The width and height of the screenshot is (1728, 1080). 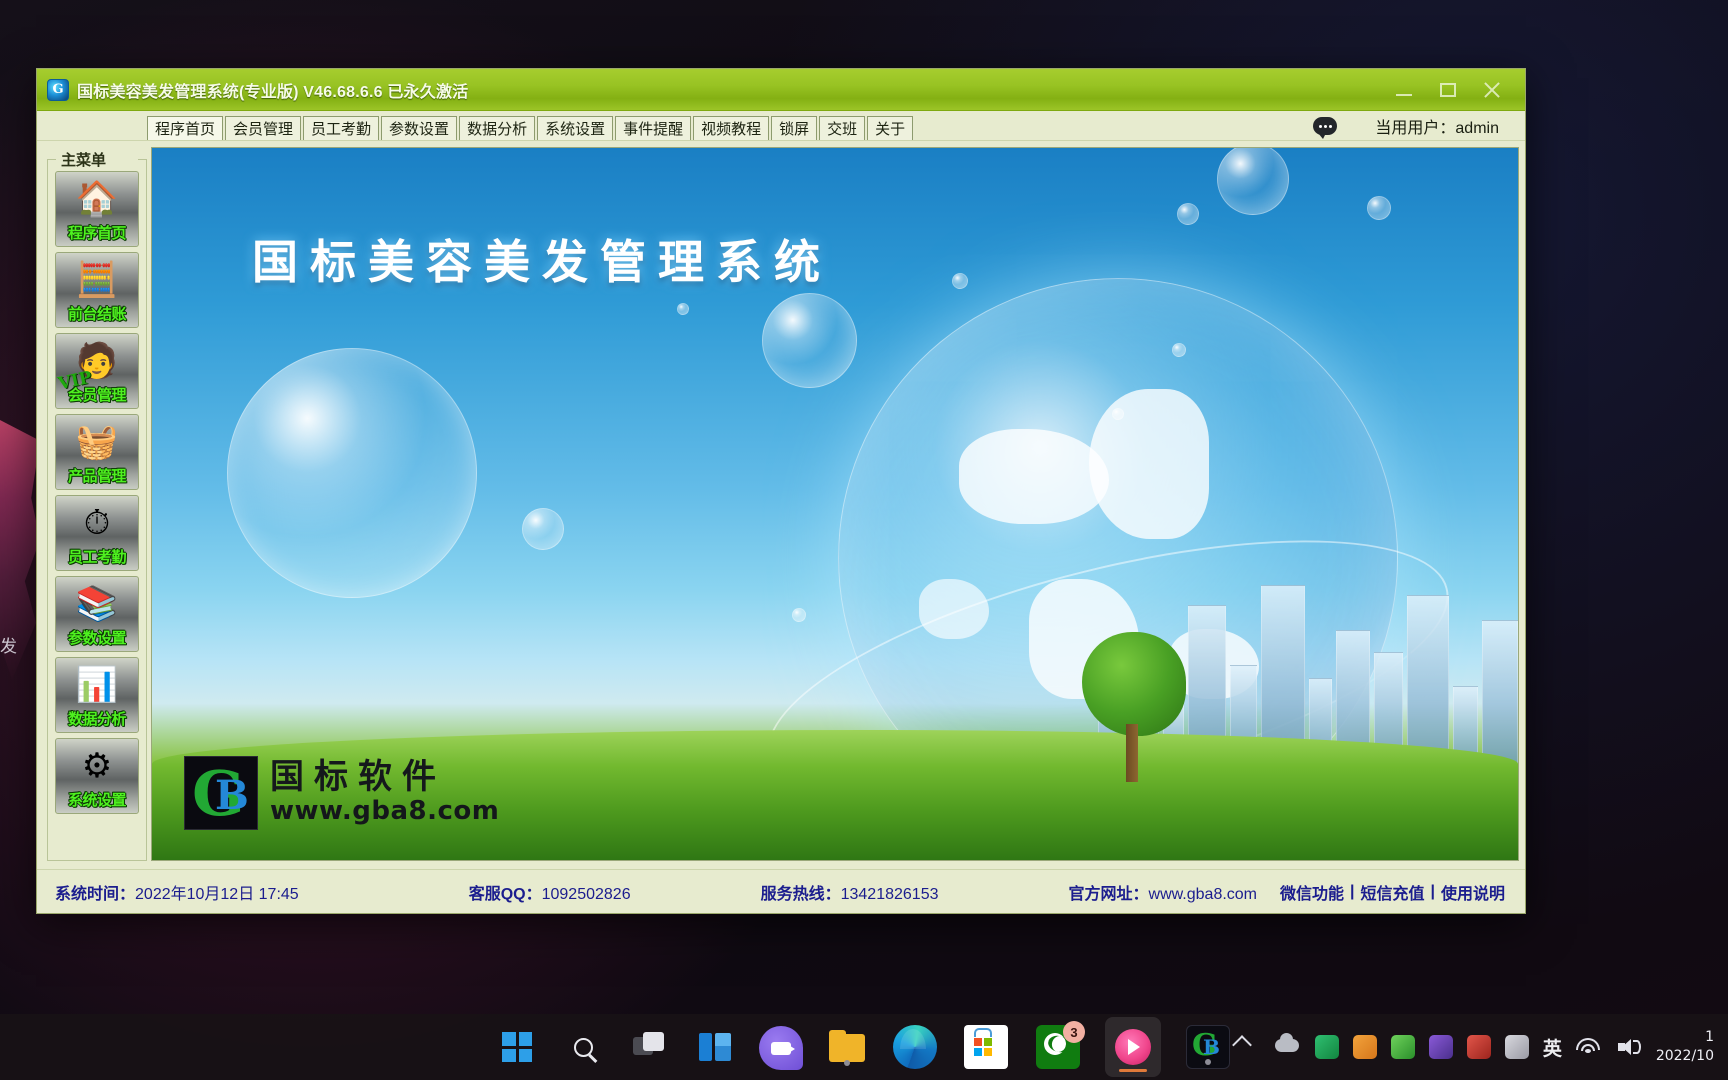 I want to click on tab-data-analysis: 数据分析, so click(x=497, y=128).